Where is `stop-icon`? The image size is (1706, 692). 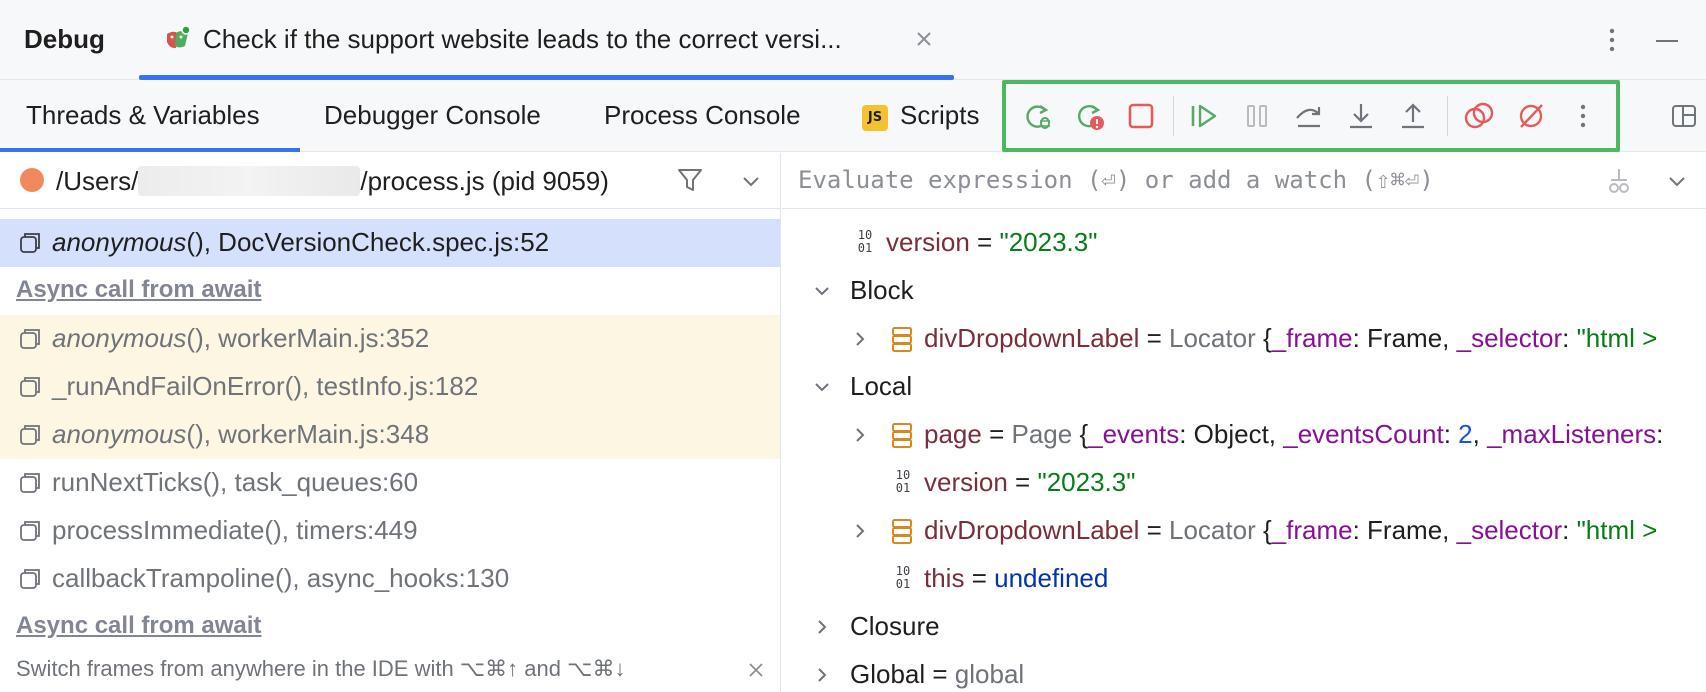 stop-icon is located at coordinates (1141, 116).